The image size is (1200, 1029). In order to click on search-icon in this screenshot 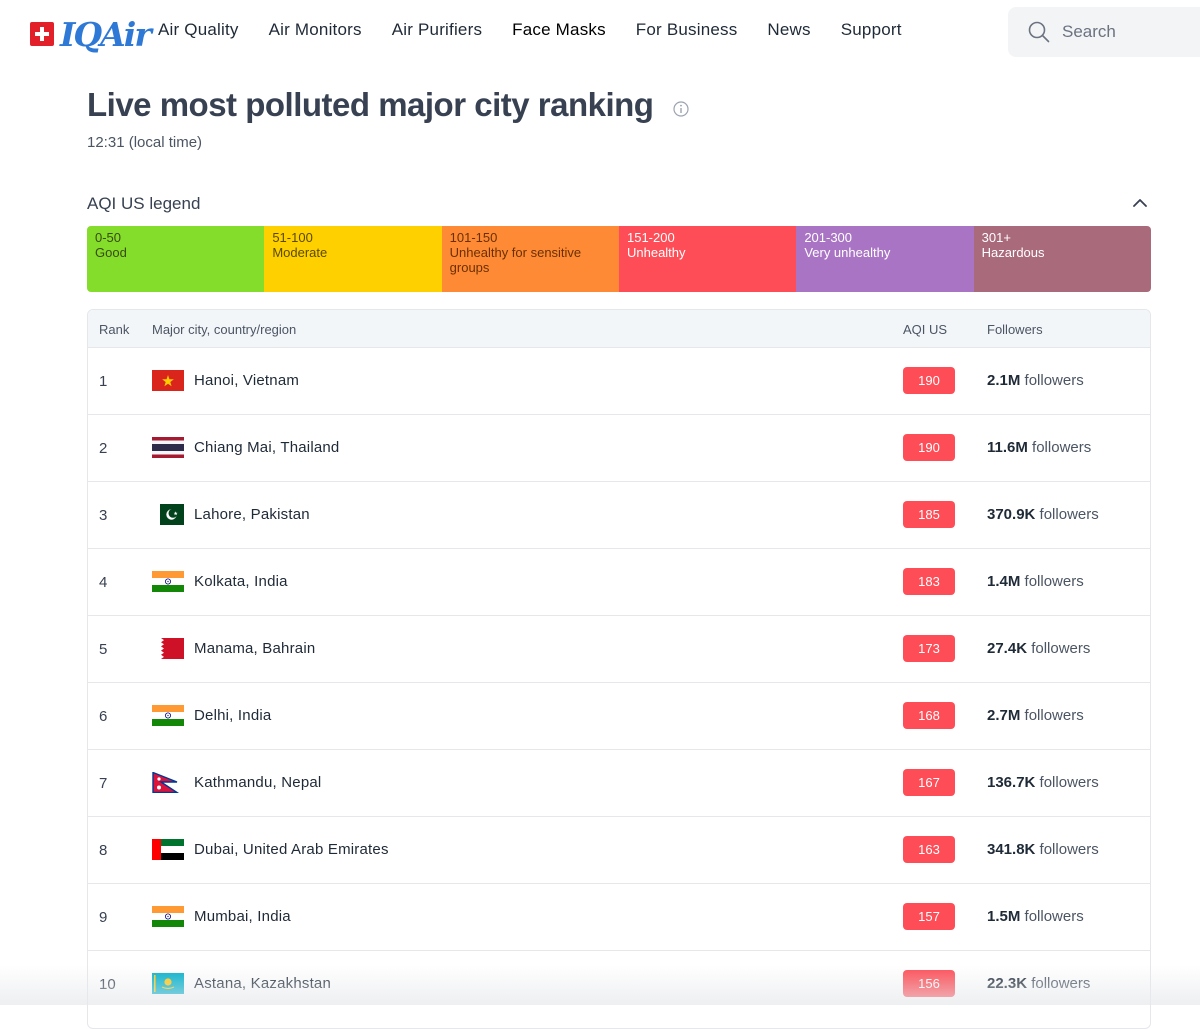, I will do `click(1039, 32)`.